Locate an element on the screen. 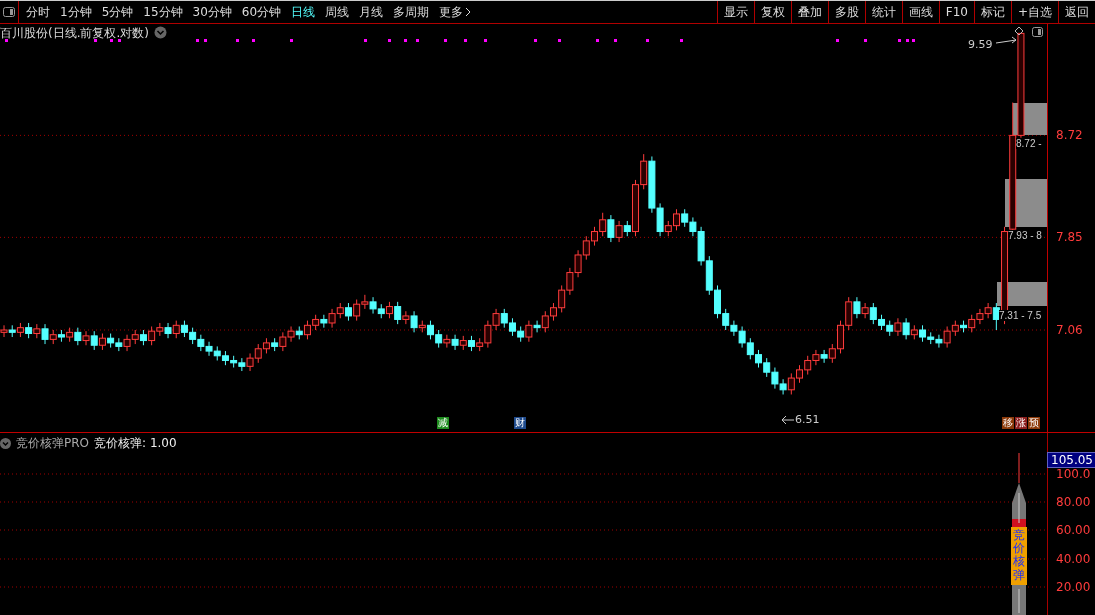  axis-label: 7.06 is located at coordinates (1069, 330).